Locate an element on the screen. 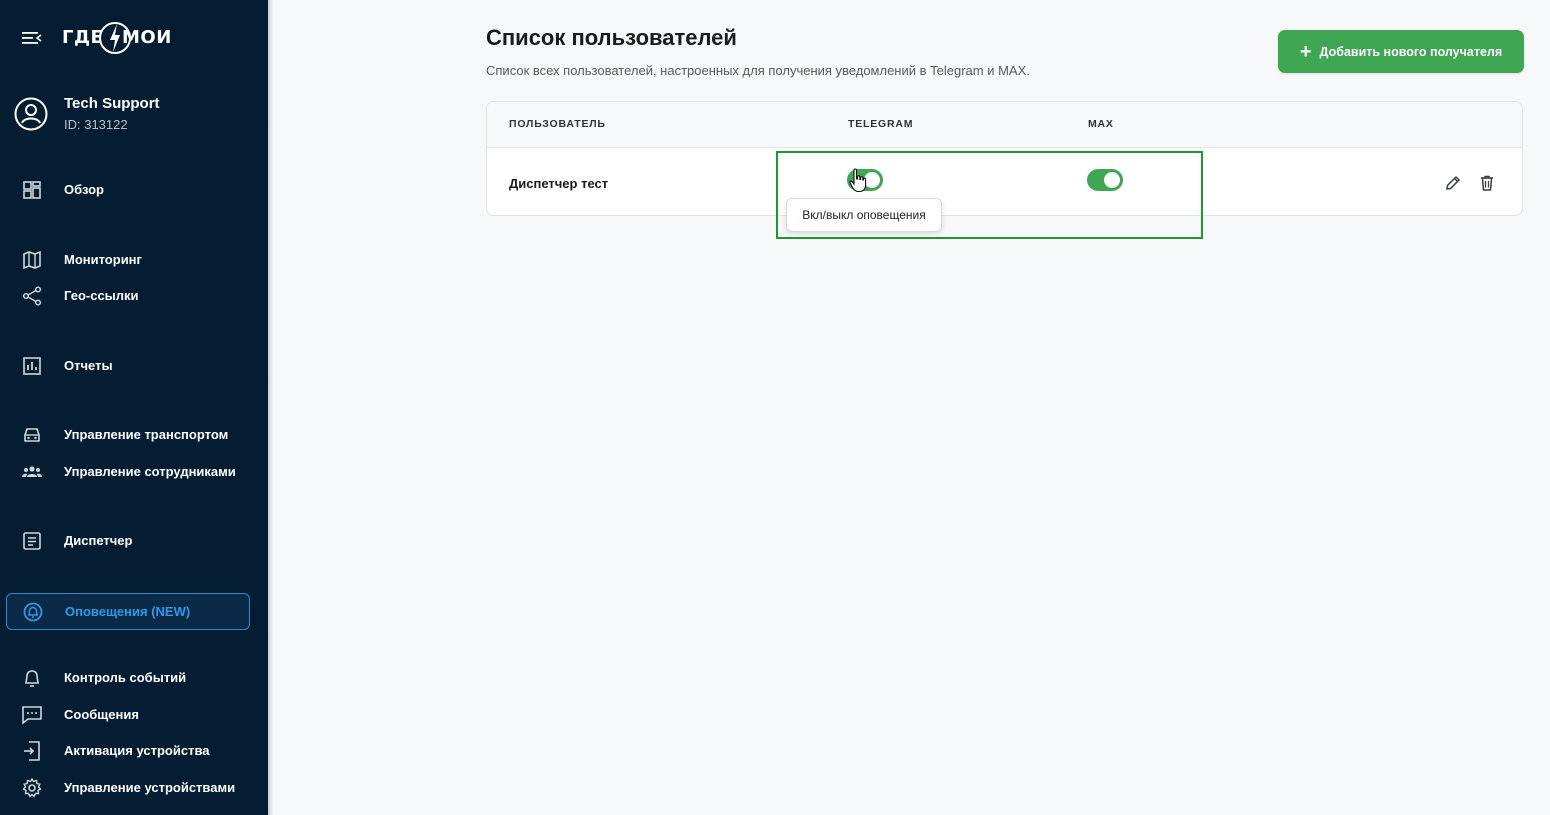 The width and height of the screenshot is (1550, 815). user-circle-icon is located at coordinates (31, 114).